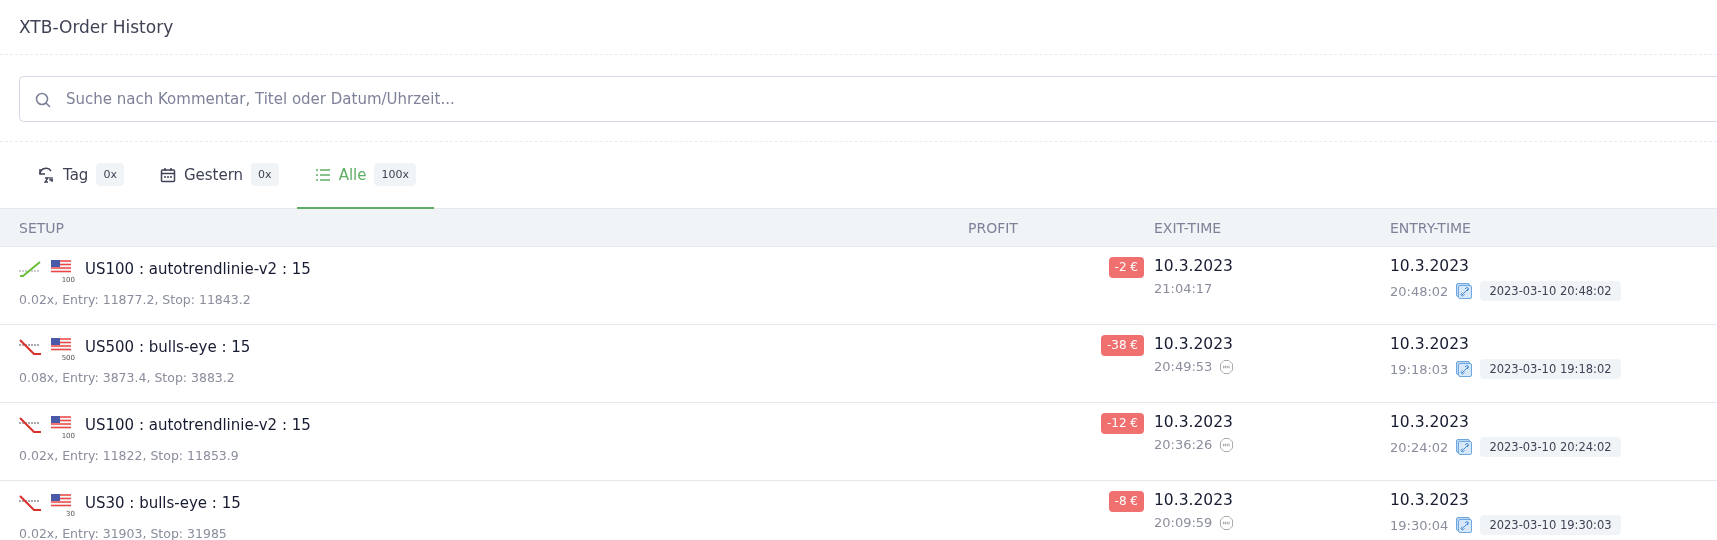 The height and width of the screenshot is (540, 1717). What do you see at coordinates (168, 347) in the screenshot?
I see `setup-title: US500 : bulls-eye : 15` at bounding box center [168, 347].